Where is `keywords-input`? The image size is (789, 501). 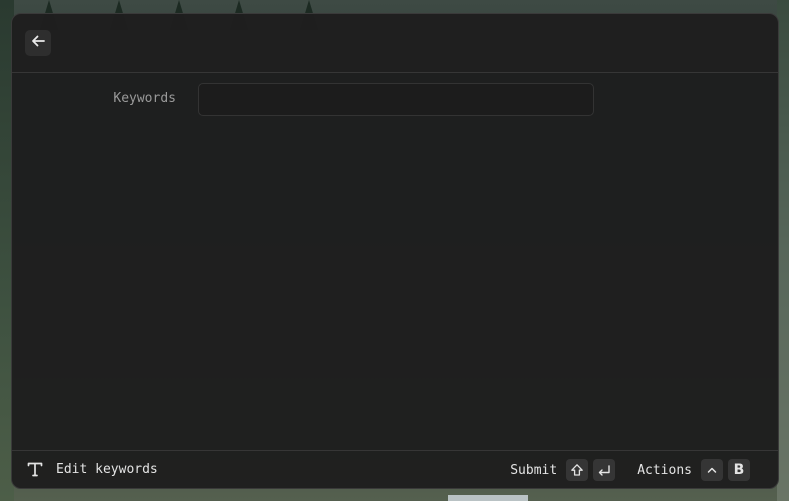
keywords-input is located at coordinates (396, 99).